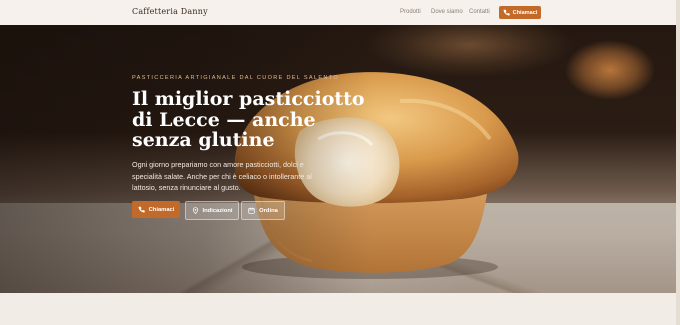  Describe the element at coordinates (251, 210) in the screenshot. I see `calendar-icon` at that location.